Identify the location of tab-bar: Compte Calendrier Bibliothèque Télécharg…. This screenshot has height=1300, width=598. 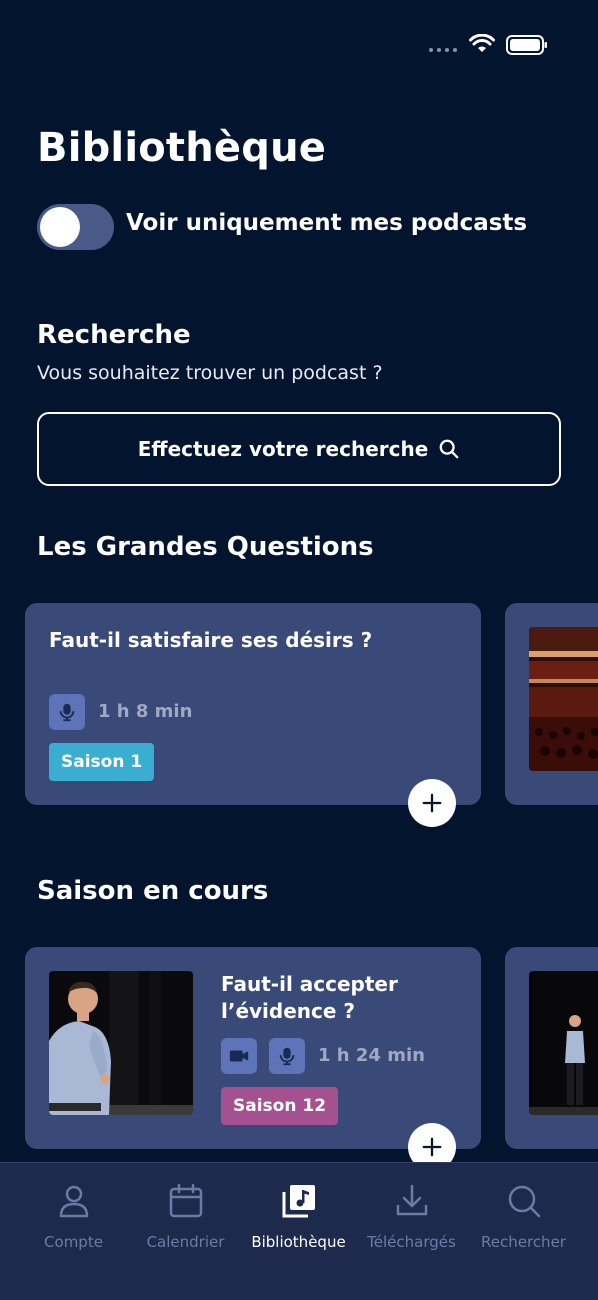
(299, 1231).